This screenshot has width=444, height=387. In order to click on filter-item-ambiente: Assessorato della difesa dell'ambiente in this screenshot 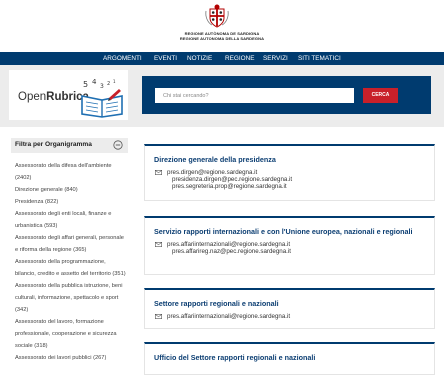, I will do `click(69, 166)`.